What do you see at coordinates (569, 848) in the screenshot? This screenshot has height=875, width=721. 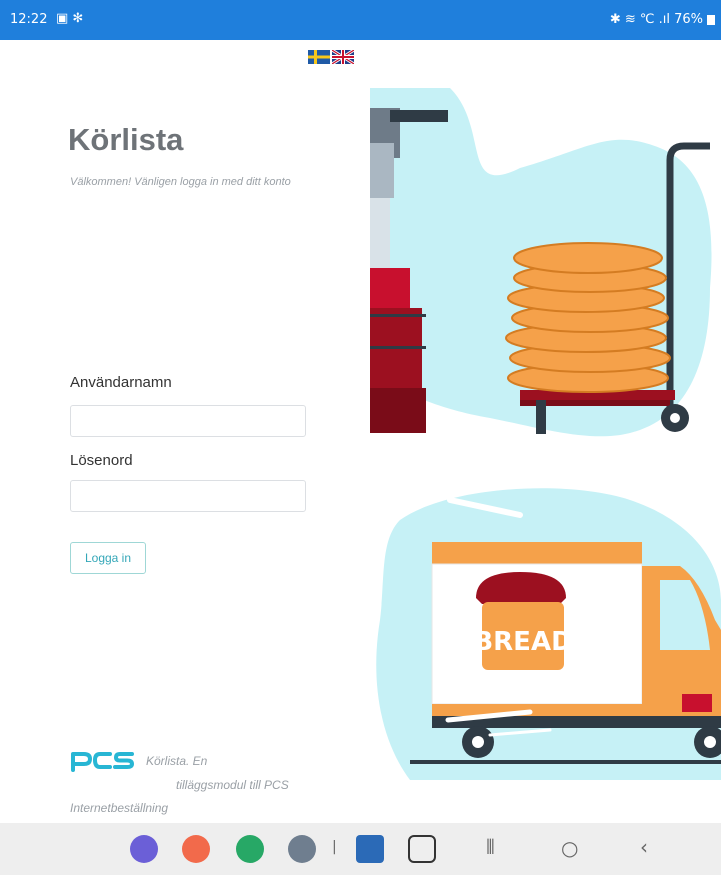 I see `home-icon: ○` at bounding box center [569, 848].